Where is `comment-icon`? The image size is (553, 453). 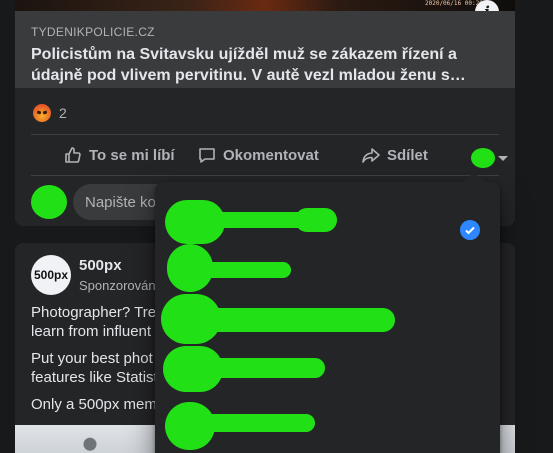
comment-icon is located at coordinates (207, 155).